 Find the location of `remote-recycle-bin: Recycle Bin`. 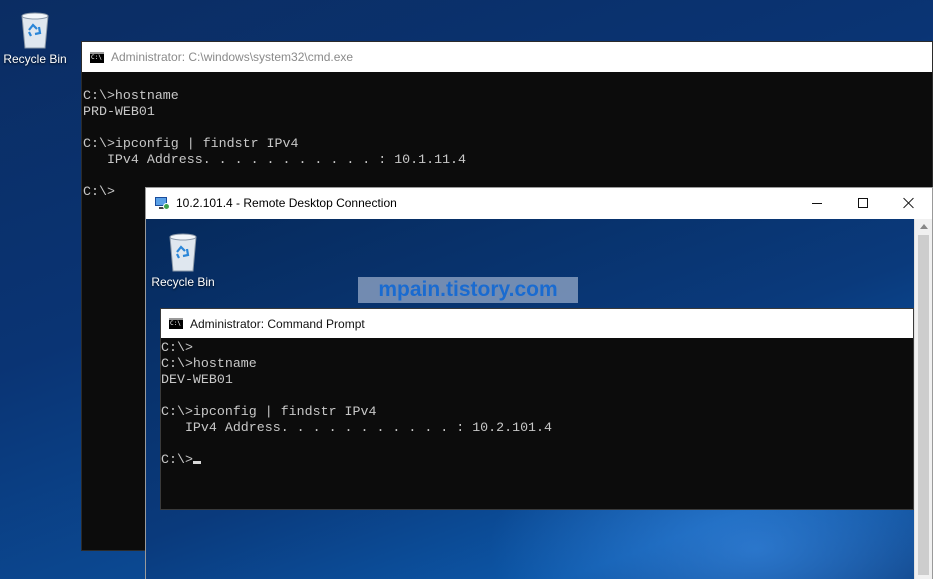

remote-recycle-bin: Recycle Bin is located at coordinates (184, 258).